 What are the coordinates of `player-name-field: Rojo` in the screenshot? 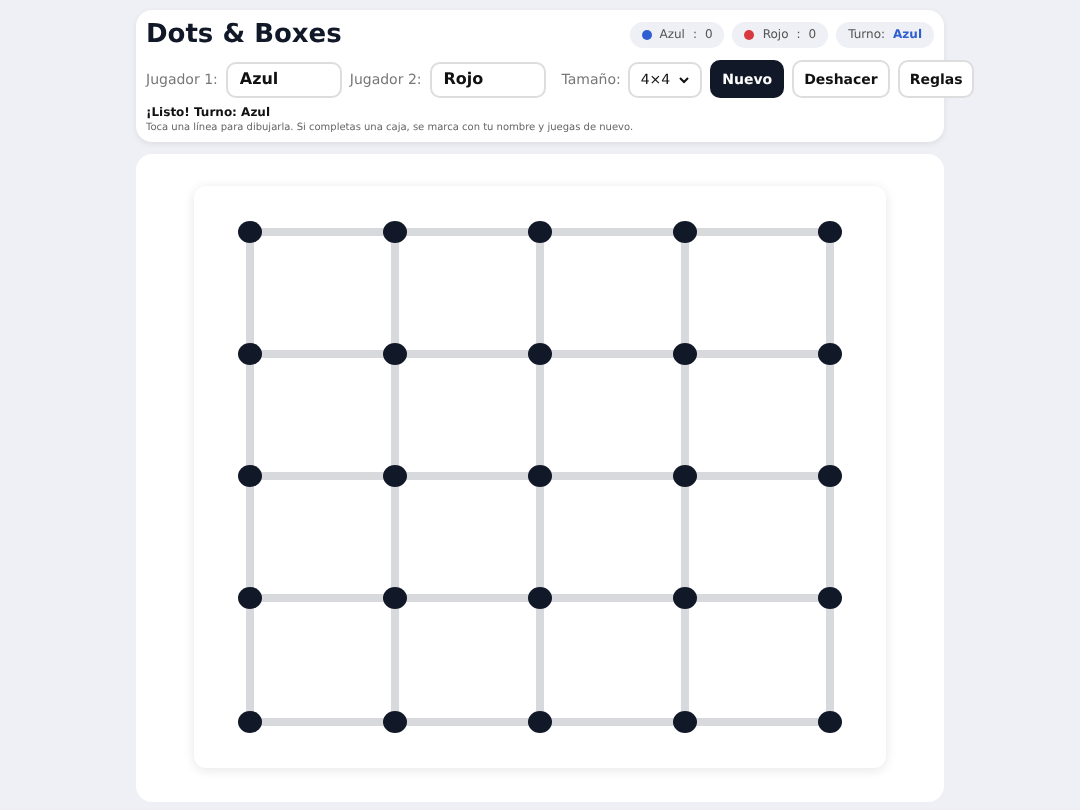 It's located at (487, 79).